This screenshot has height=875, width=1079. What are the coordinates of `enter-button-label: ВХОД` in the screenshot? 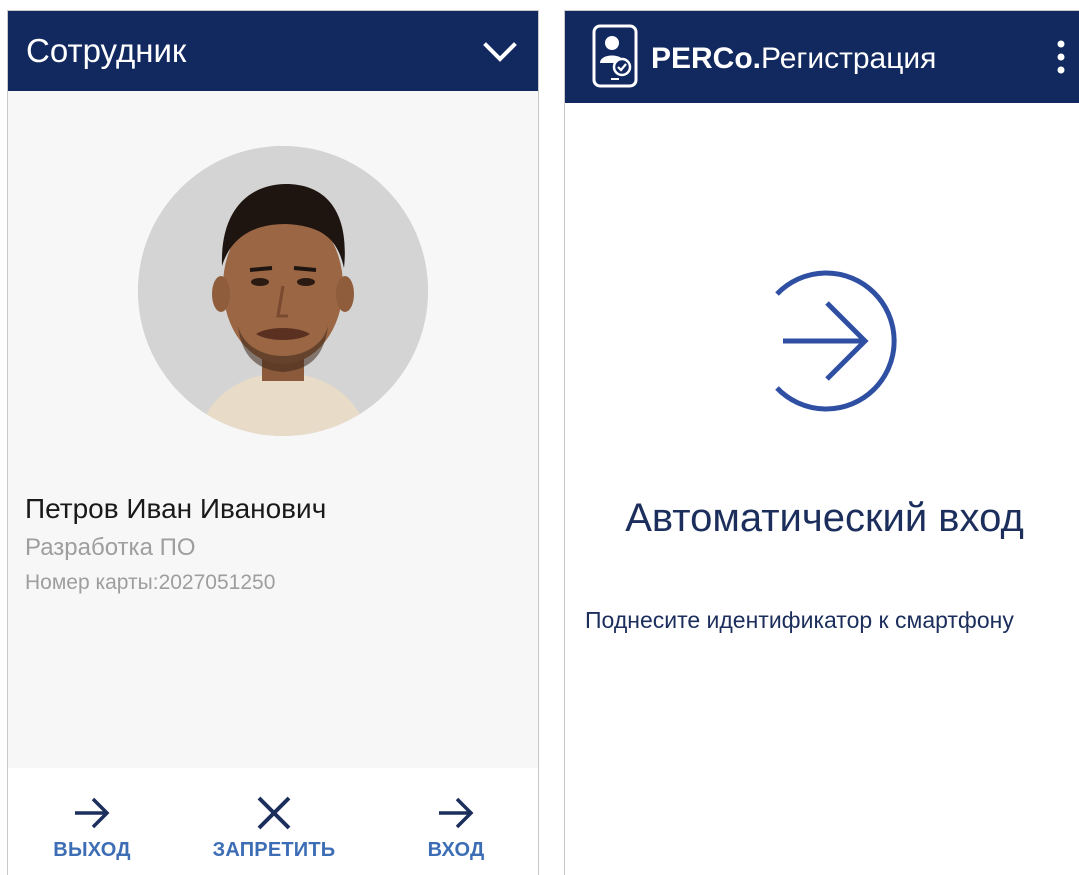 It's located at (456, 850).